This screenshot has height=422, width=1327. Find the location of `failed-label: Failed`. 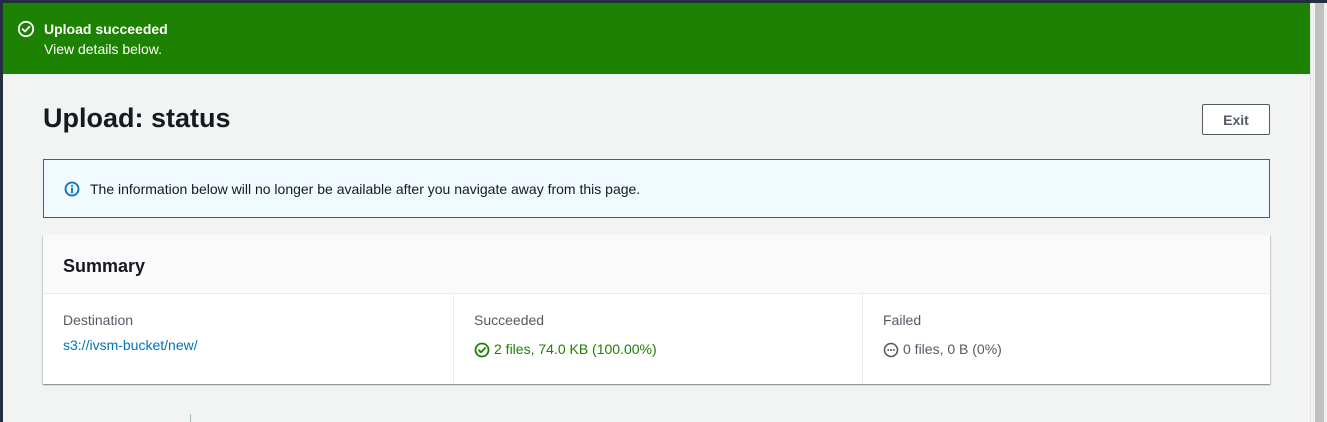

failed-label: Failed is located at coordinates (902, 320).